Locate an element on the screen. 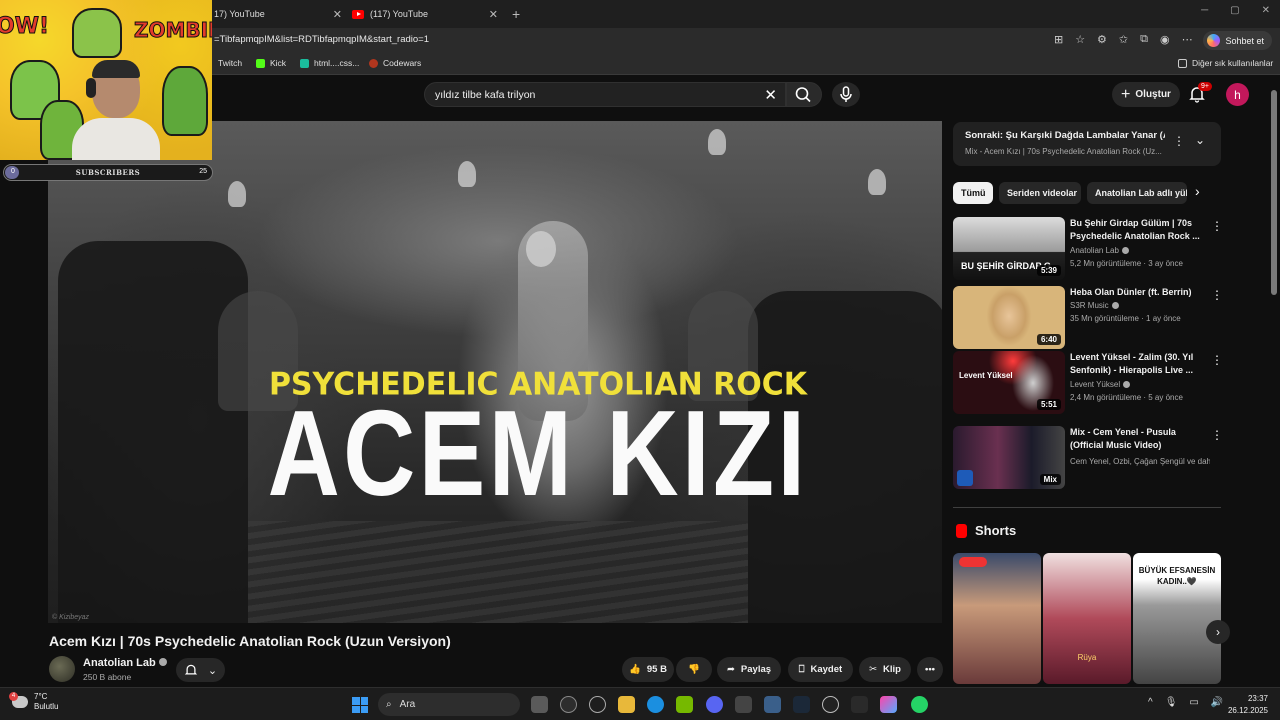 Image resolution: width=1280 pixels, height=720 pixels. subscription-notification-button: ⌄ is located at coordinates (200, 670).